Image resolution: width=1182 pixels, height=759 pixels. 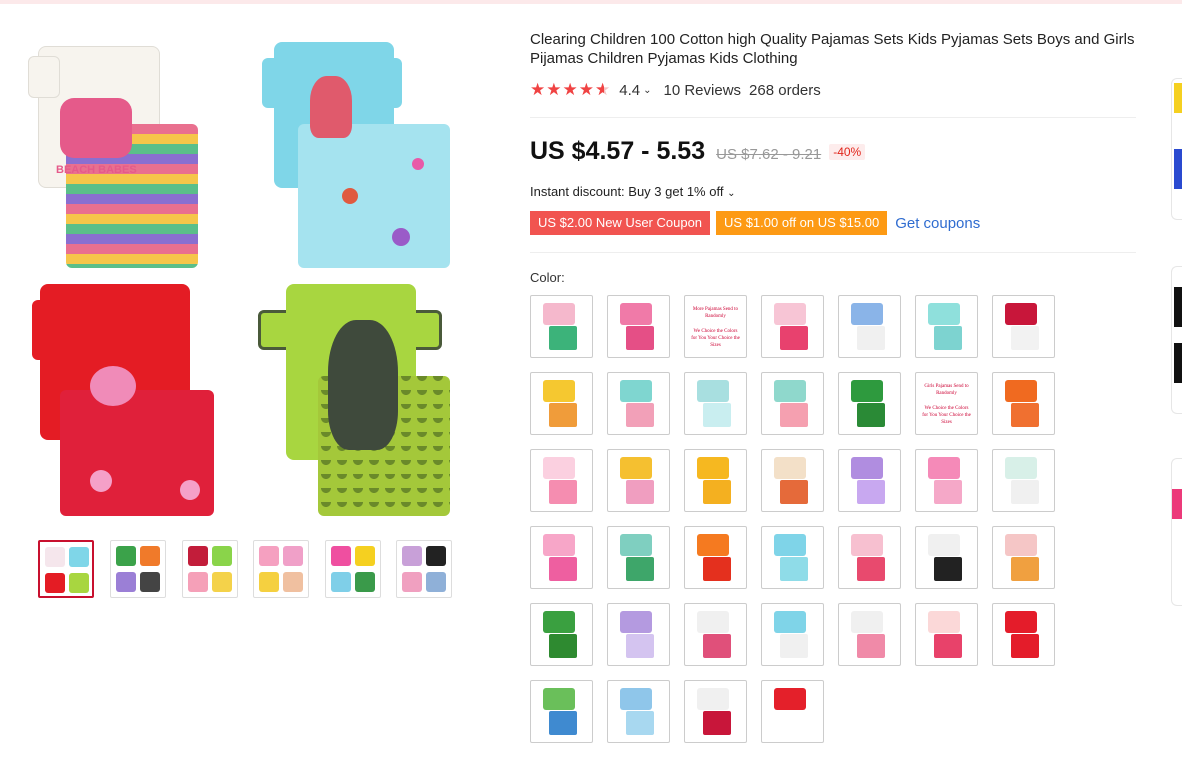 What do you see at coordinates (802, 223) in the screenshot?
I see `store-coupon: US $1.00 off on US $15.00` at bounding box center [802, 223].